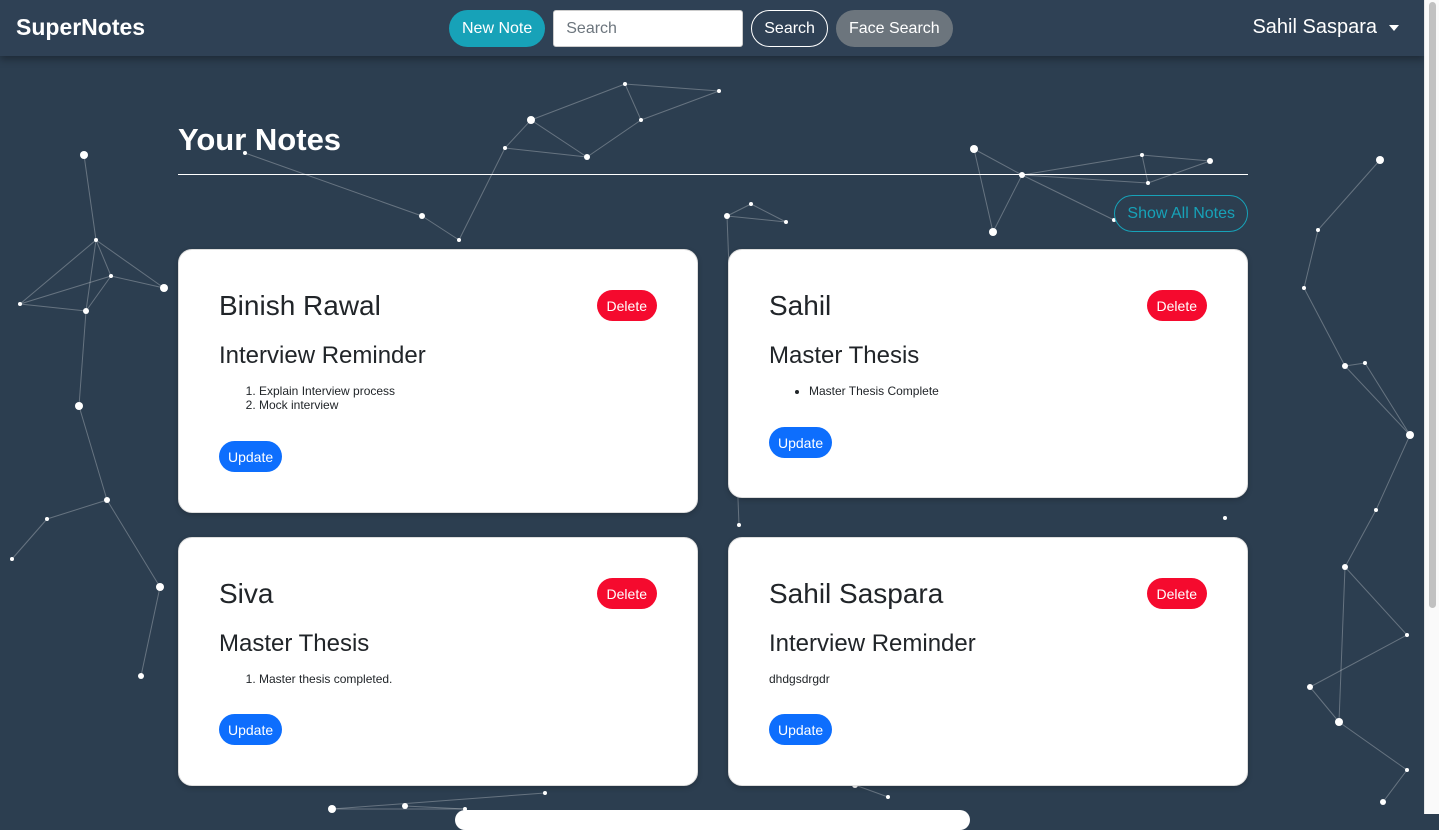  I want to click on note-title: Master Thesis, so click(844, 355).